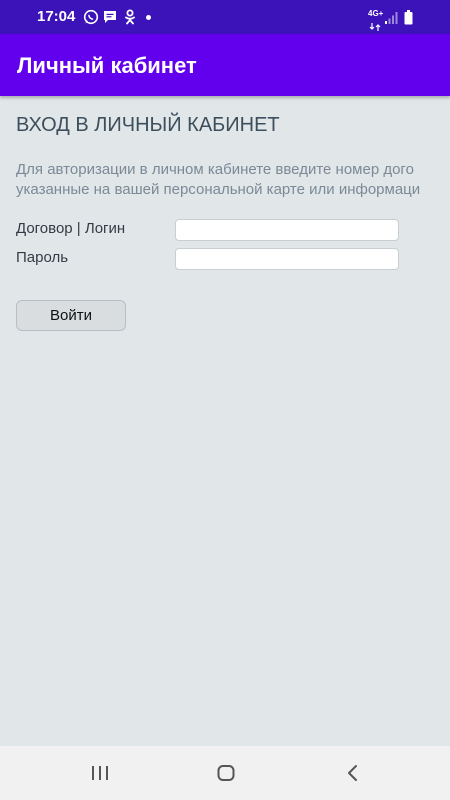  What do you see at coordinates (225, 17) in the screenshot?
I see `status-bar: 17:04 4G+` at bounding box center [225, 17].